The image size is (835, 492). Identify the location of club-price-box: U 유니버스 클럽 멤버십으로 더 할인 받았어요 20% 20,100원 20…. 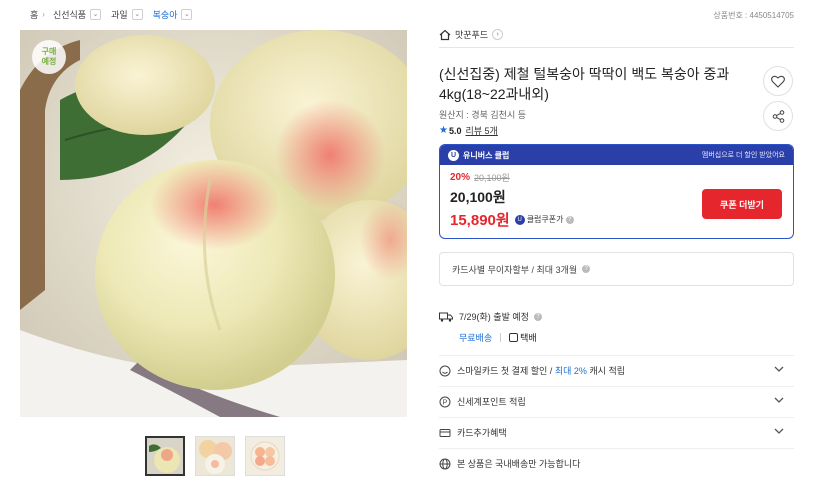
(616, 191).